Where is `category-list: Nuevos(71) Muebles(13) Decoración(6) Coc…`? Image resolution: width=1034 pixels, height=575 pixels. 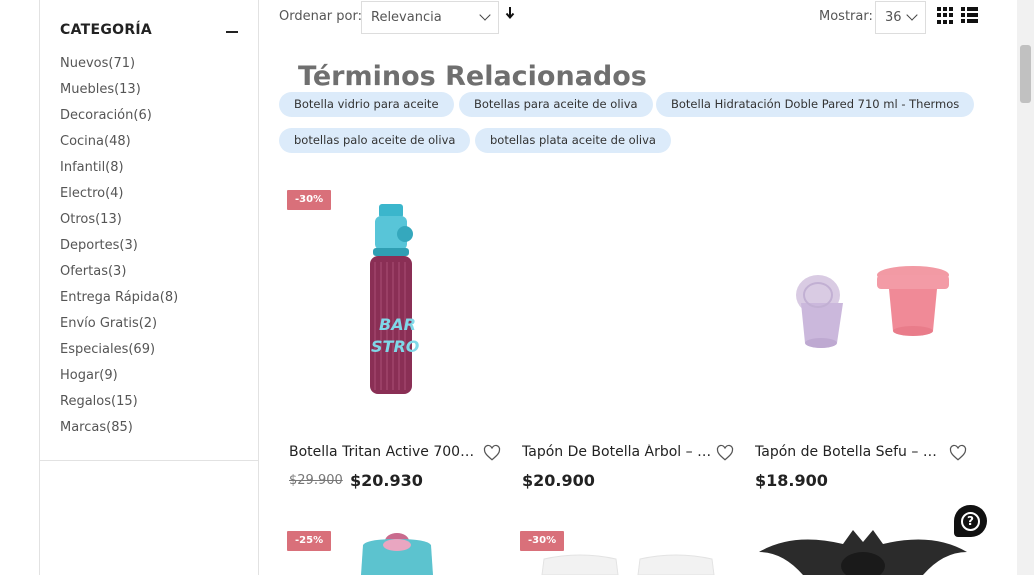
category-list: Nuevos(71) Muebles(13) Decoración(6) Coc… is located at coordinates (149, 246).